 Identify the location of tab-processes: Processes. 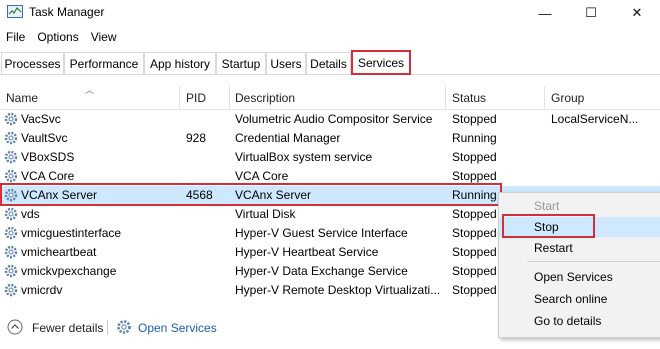
(32, 63).